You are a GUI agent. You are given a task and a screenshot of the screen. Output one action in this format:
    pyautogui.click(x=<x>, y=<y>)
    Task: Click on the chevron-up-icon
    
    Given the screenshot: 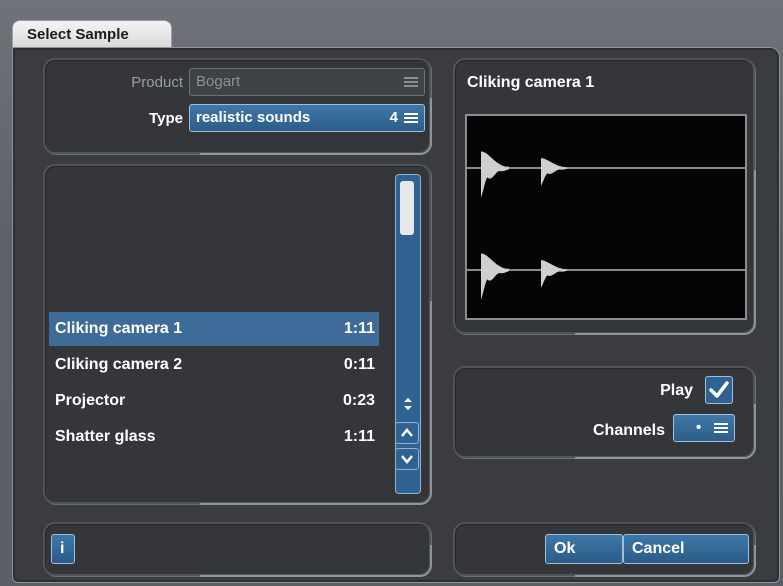 What is the action you would take?
    pyautogui.click(x=407, y=432)
    